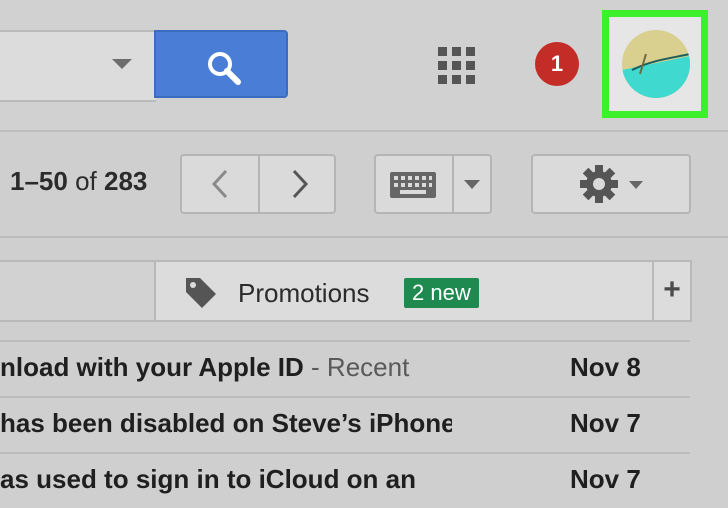  I want to click on category-tabs: Promotions 2 new +, so click(364, 291).